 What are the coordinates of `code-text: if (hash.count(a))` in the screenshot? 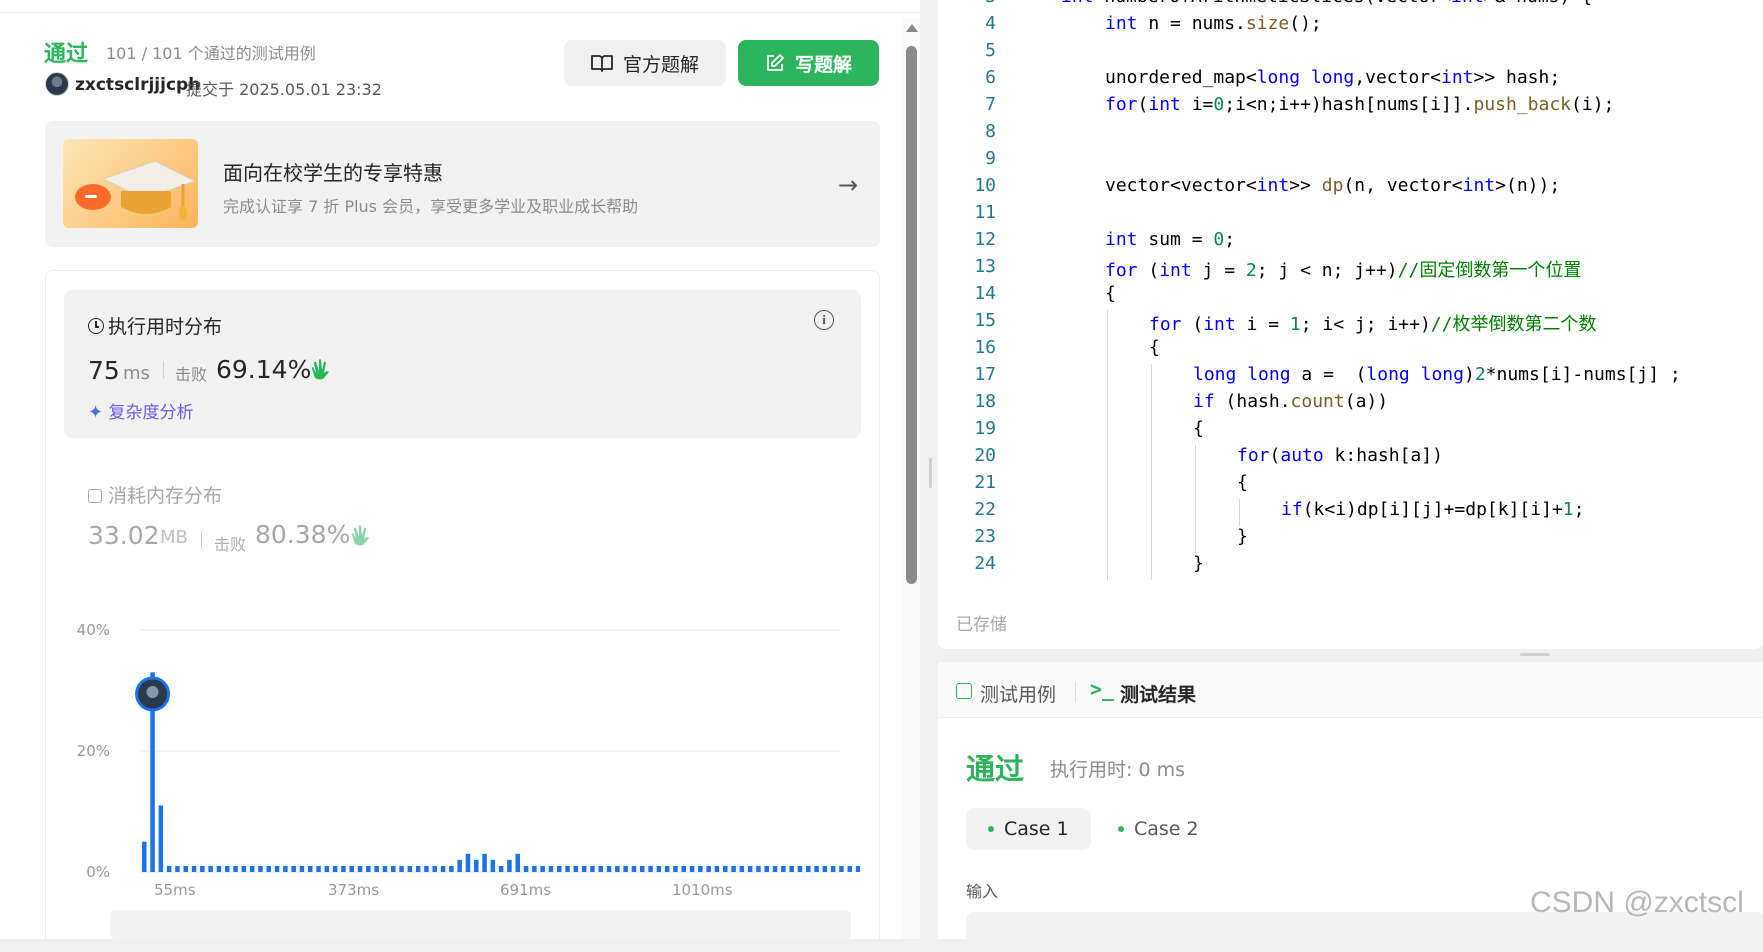 It's located at (1290, 401).